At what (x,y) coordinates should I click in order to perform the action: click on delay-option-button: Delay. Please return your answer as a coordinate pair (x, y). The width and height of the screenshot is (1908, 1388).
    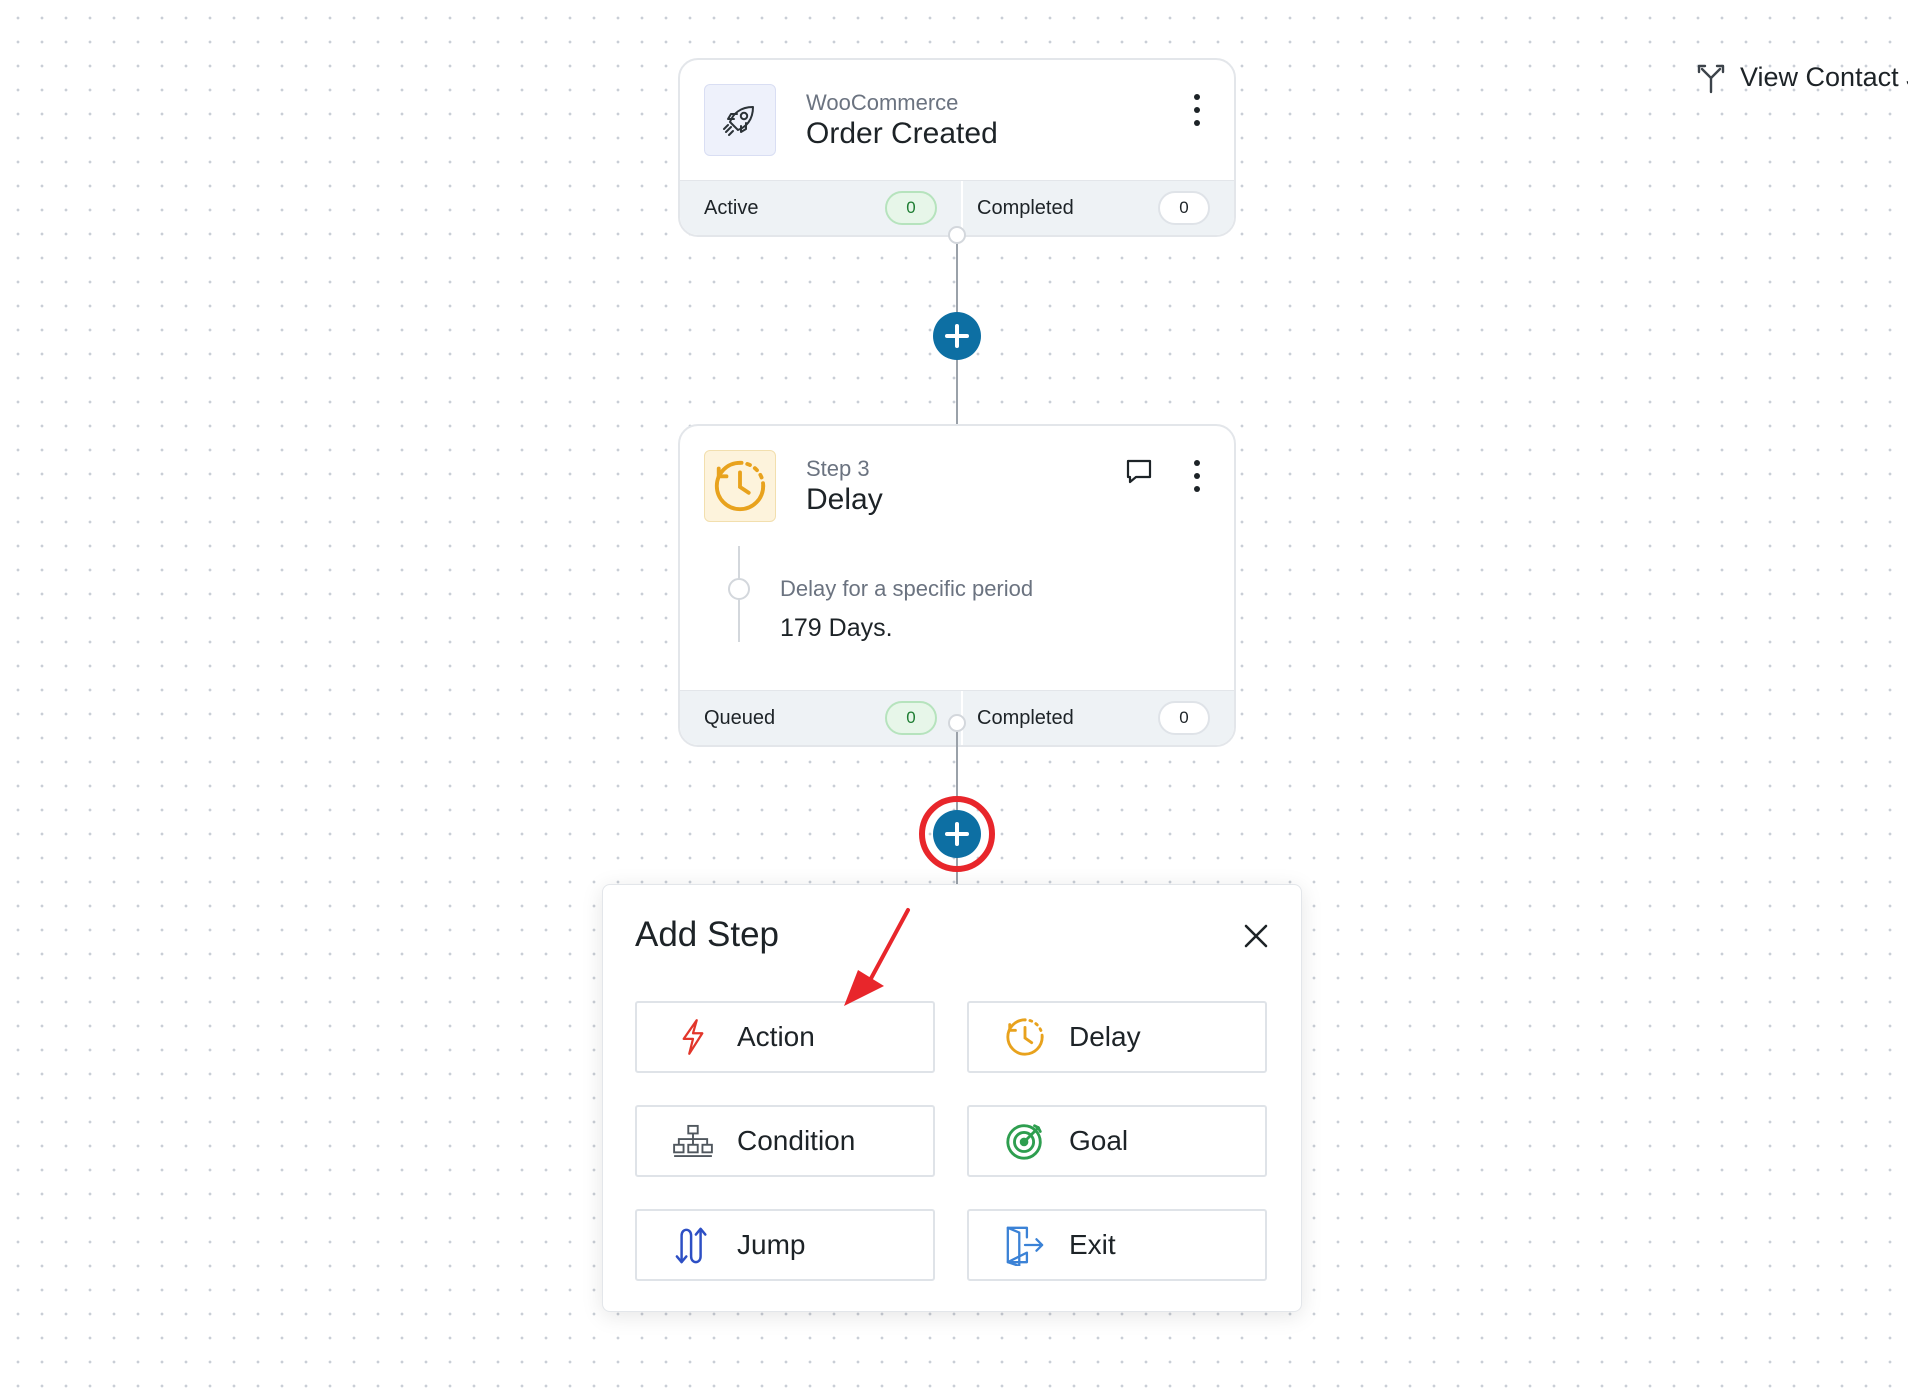
    Looking at the image, I should click on (1117, 1037).